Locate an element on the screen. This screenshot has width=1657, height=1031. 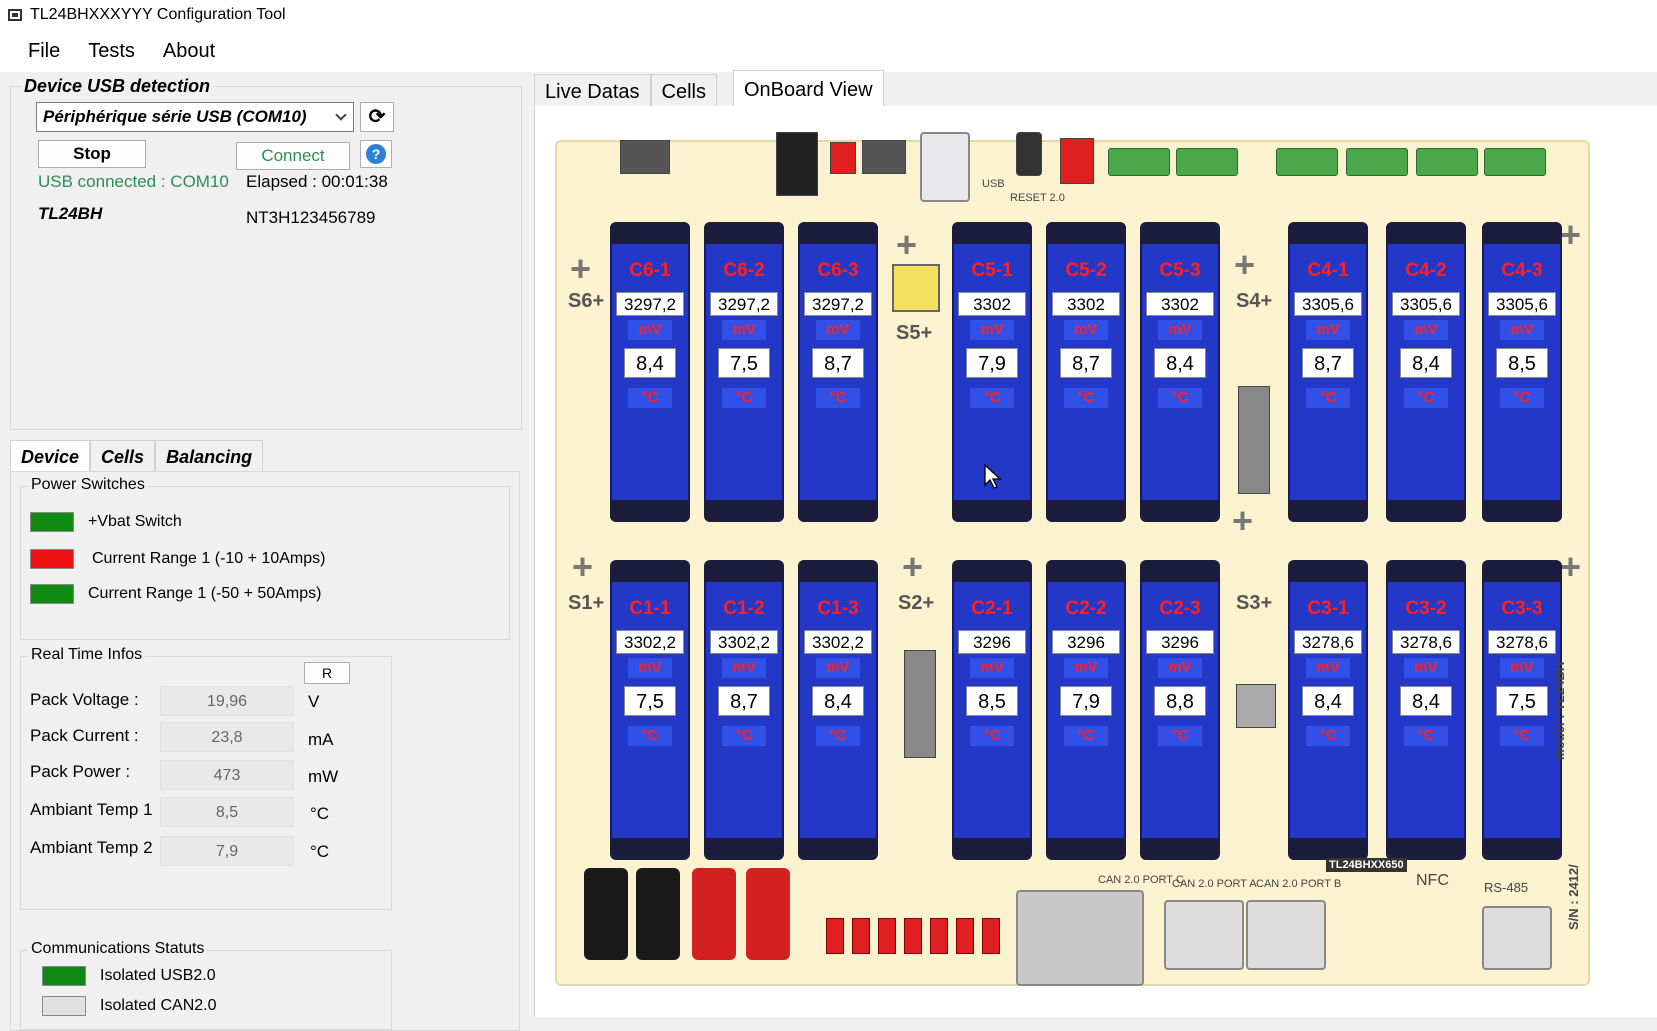
current-range-10-indicator is located at coordinates (52, 559).